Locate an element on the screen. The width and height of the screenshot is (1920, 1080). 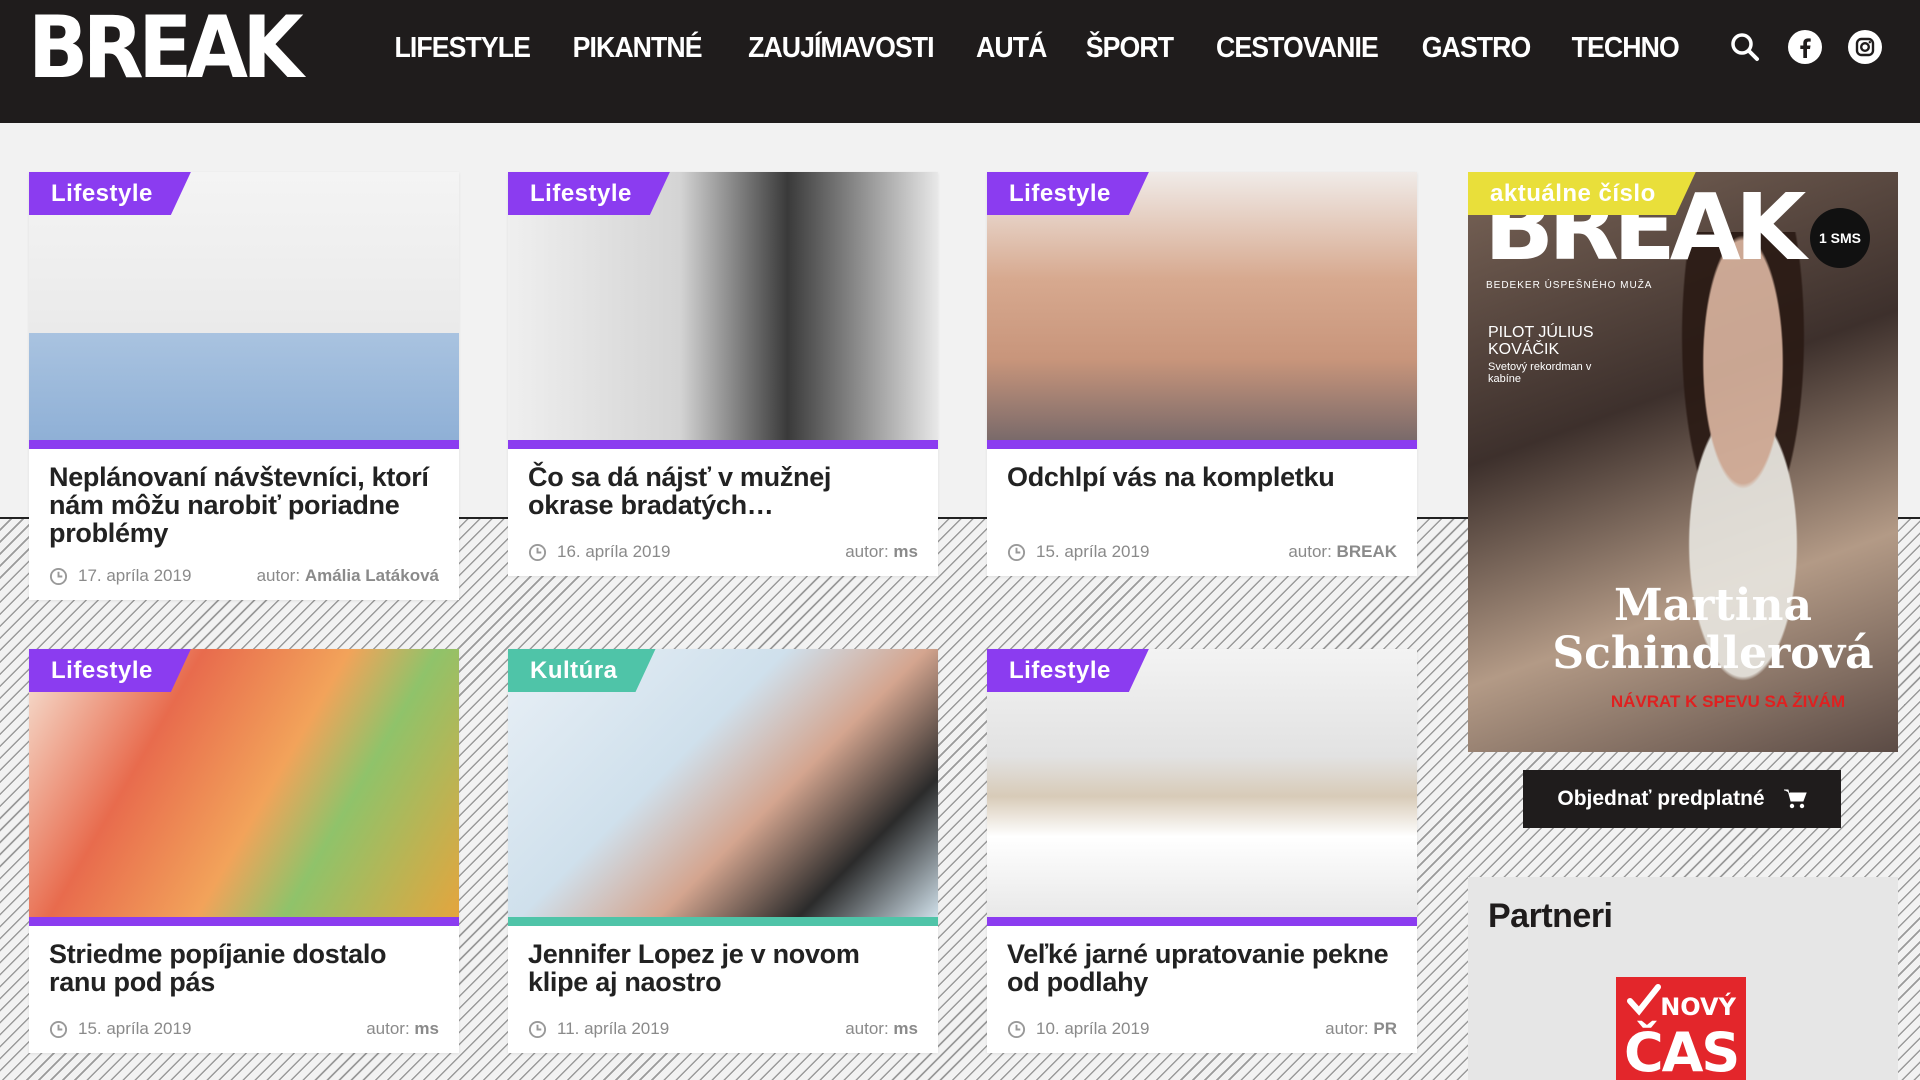
partner-logo-bottom: ČAS is located at coordinates (1682, 1050).